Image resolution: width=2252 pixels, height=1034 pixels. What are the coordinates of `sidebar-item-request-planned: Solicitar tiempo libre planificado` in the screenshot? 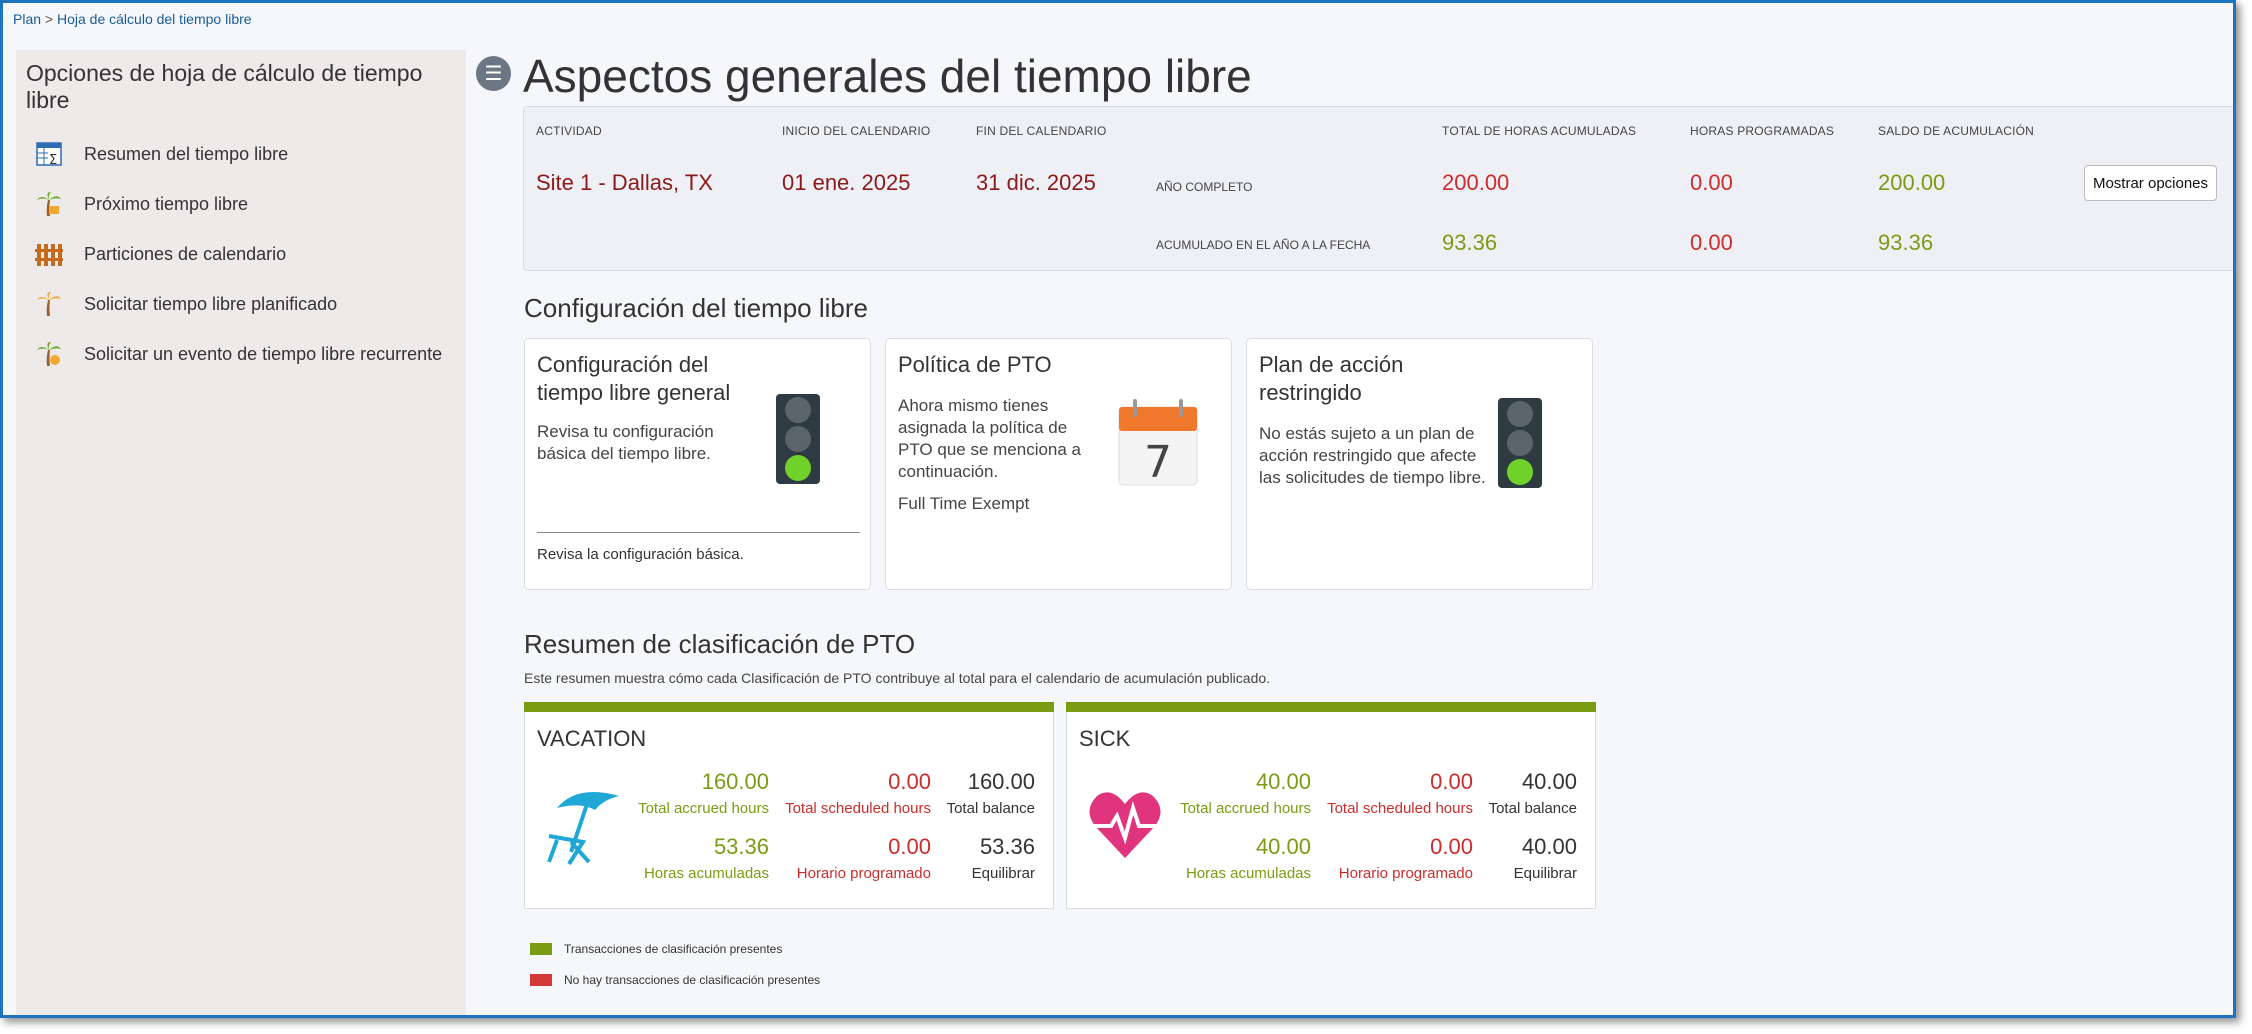 It's located at (241, 304).